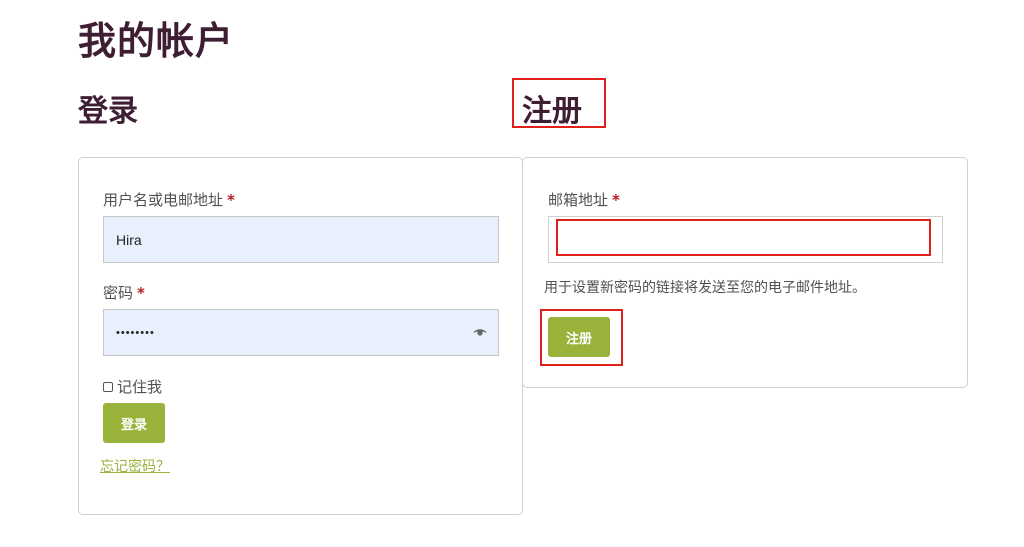 Image resolution: width=1024 pixels, height=547 pixels. I want to click on password-label: 密码 *, so click(124, 292).